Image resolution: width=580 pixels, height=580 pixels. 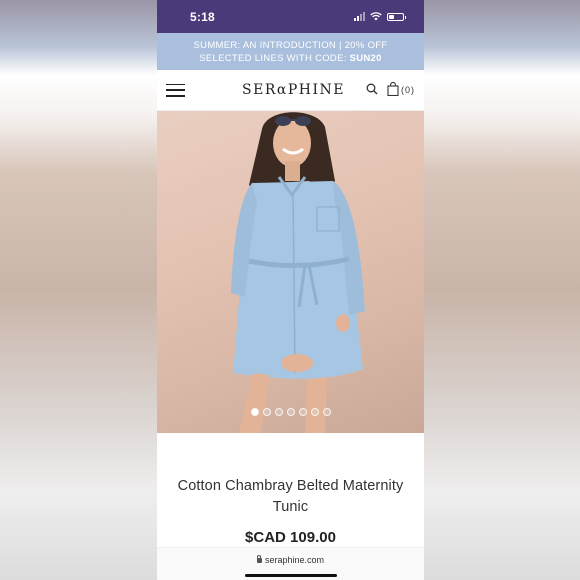 I want to click on home-indicator, so click(x=290, y=575).